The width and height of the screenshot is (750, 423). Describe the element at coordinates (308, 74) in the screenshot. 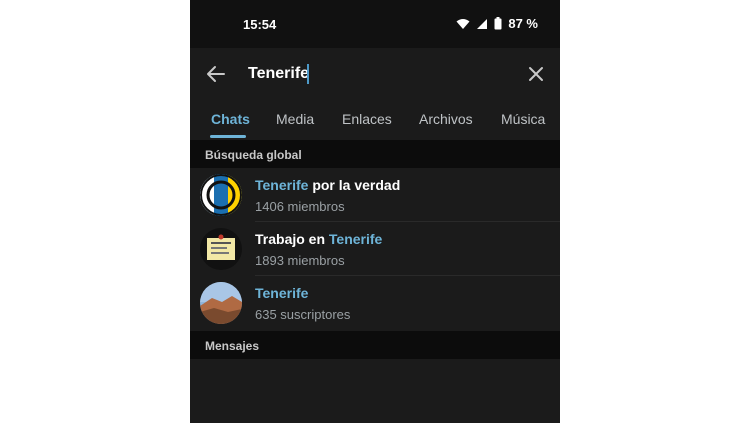

I see `text-caret` at that location.